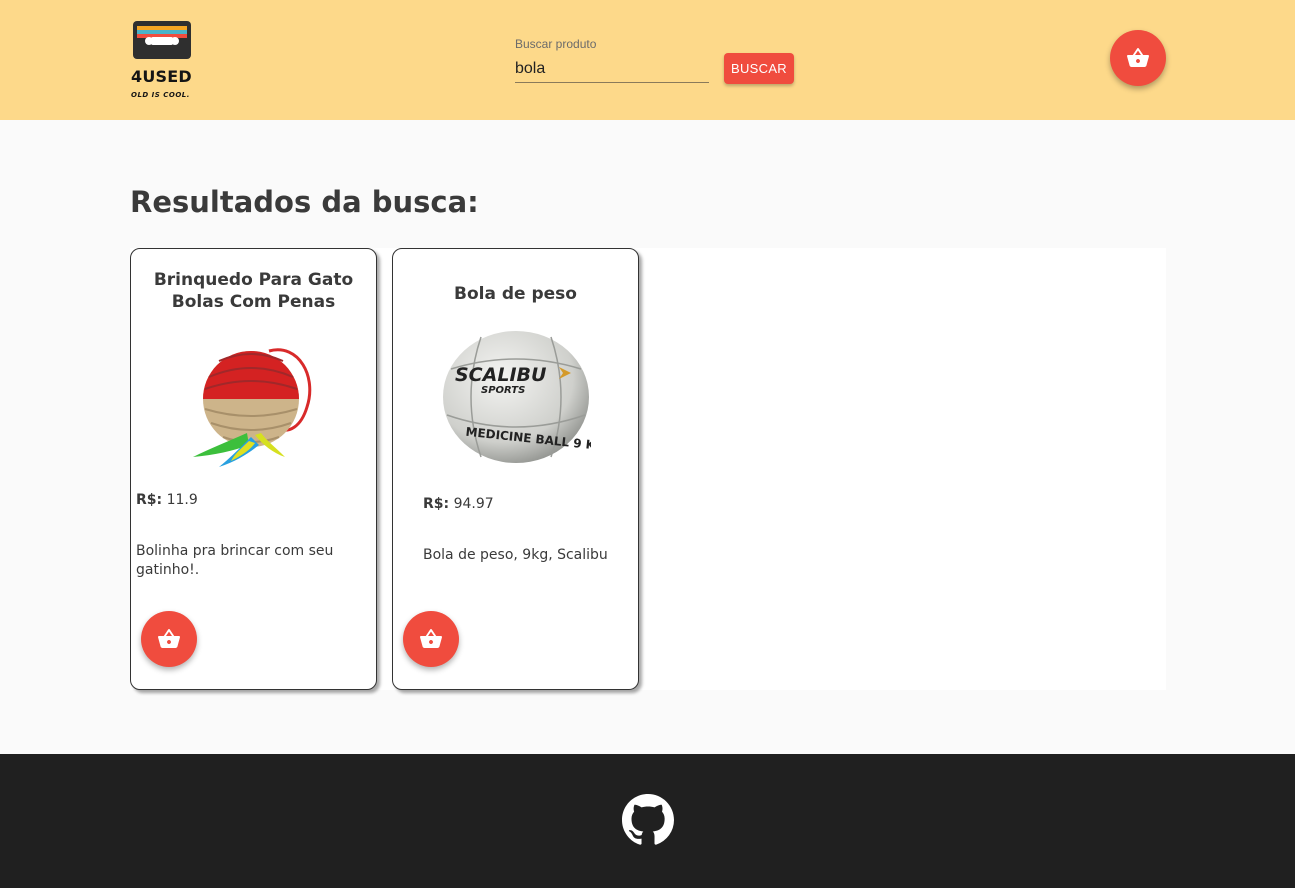 Image resolution: width=1295 pixels, height=888 pixels. I want to click on github-icon, so click(648, 820).